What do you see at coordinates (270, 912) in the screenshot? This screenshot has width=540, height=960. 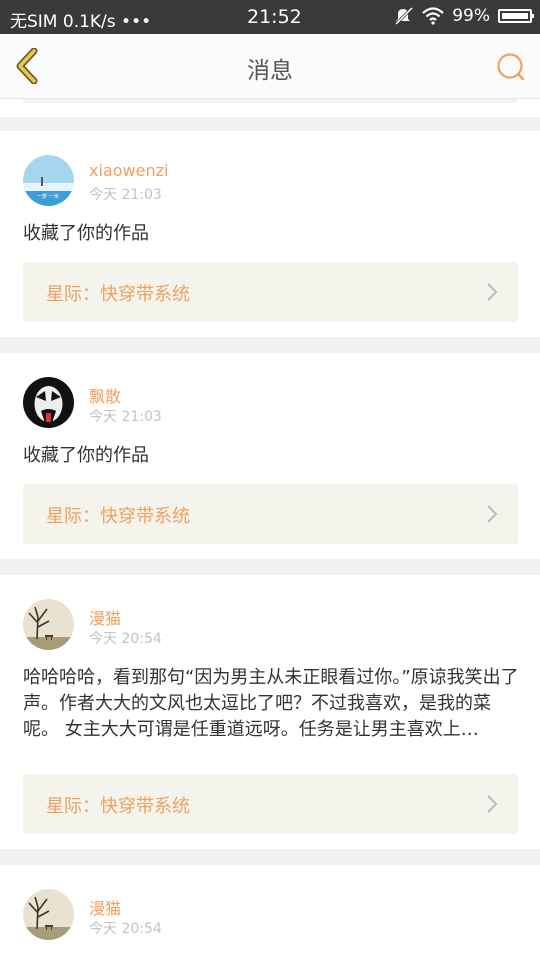 I see `message-card: 漫猫 今天 20:54` at bounding box center [270, 912].